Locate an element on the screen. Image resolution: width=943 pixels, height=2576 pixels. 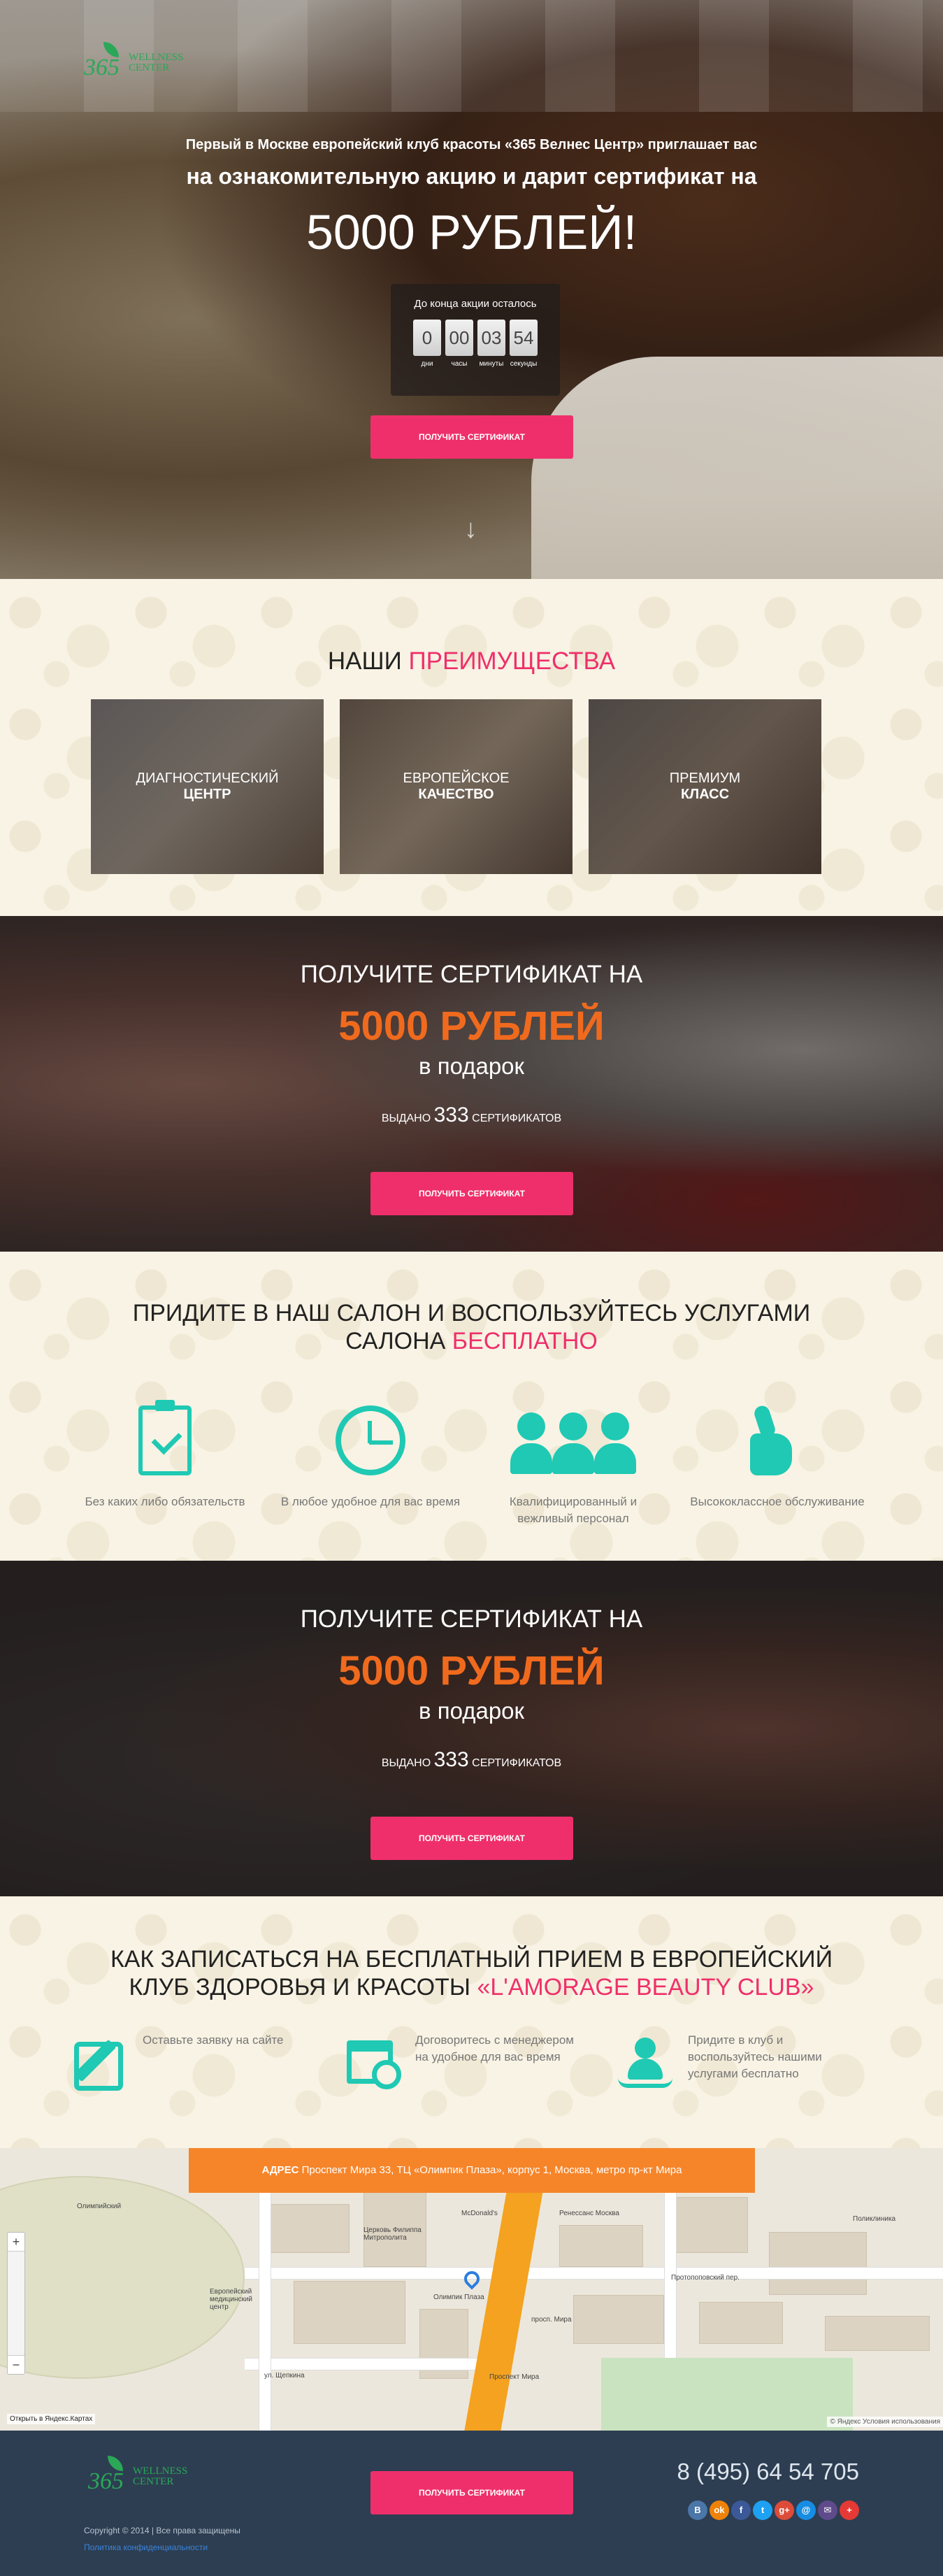
privacy-policy-link: Политика конфиденциальности is located at coordinates (146, 2547).